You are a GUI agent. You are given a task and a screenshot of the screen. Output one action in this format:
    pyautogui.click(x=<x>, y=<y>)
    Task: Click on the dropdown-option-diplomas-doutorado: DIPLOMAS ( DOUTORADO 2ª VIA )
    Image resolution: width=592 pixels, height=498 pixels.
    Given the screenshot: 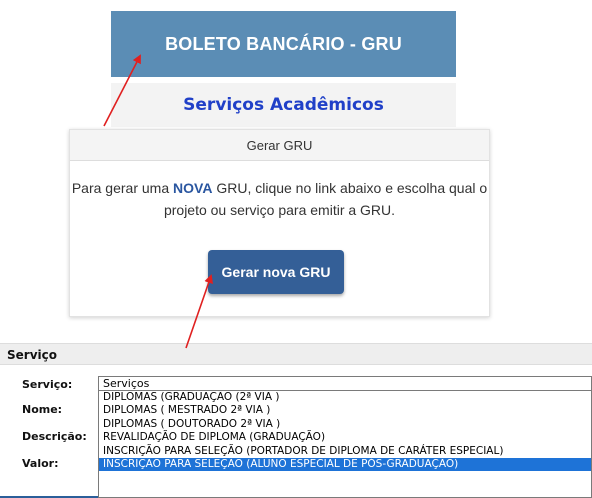 What is the action you would take?
    pyautogui.click(x=345, y=424)
    